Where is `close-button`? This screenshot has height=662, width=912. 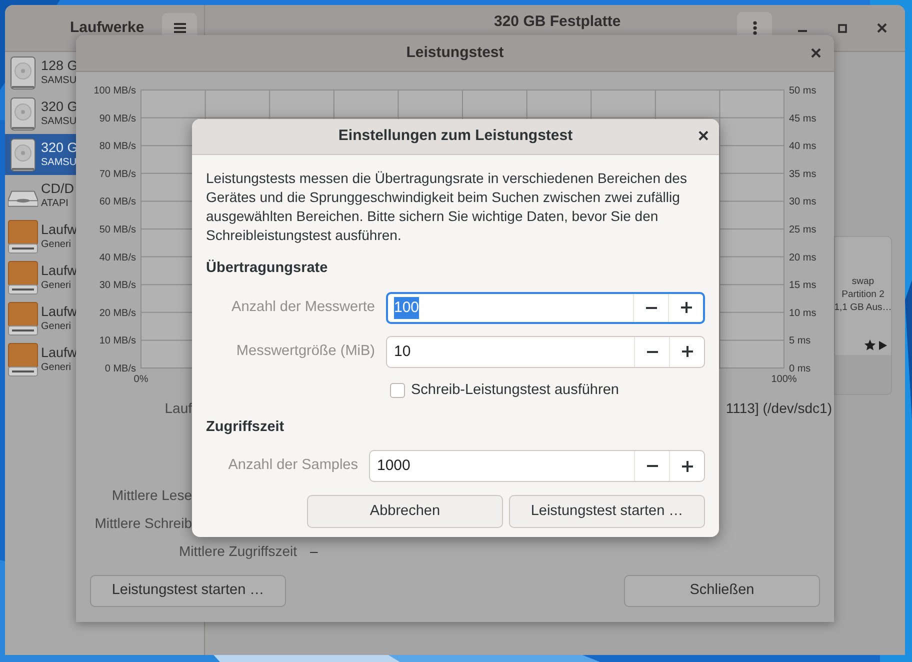 close-button is located at coordinates (816, 53).